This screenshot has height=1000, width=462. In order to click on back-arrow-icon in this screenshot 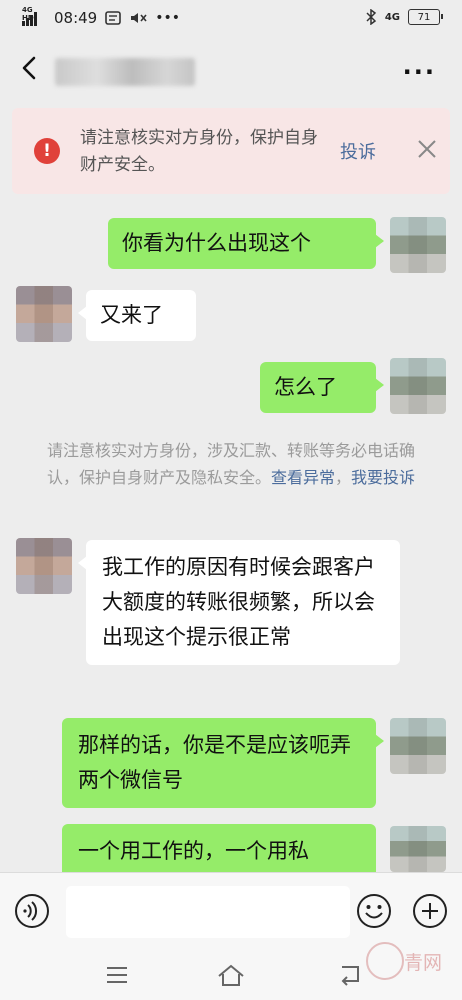, I will do `click(30, 68)`.